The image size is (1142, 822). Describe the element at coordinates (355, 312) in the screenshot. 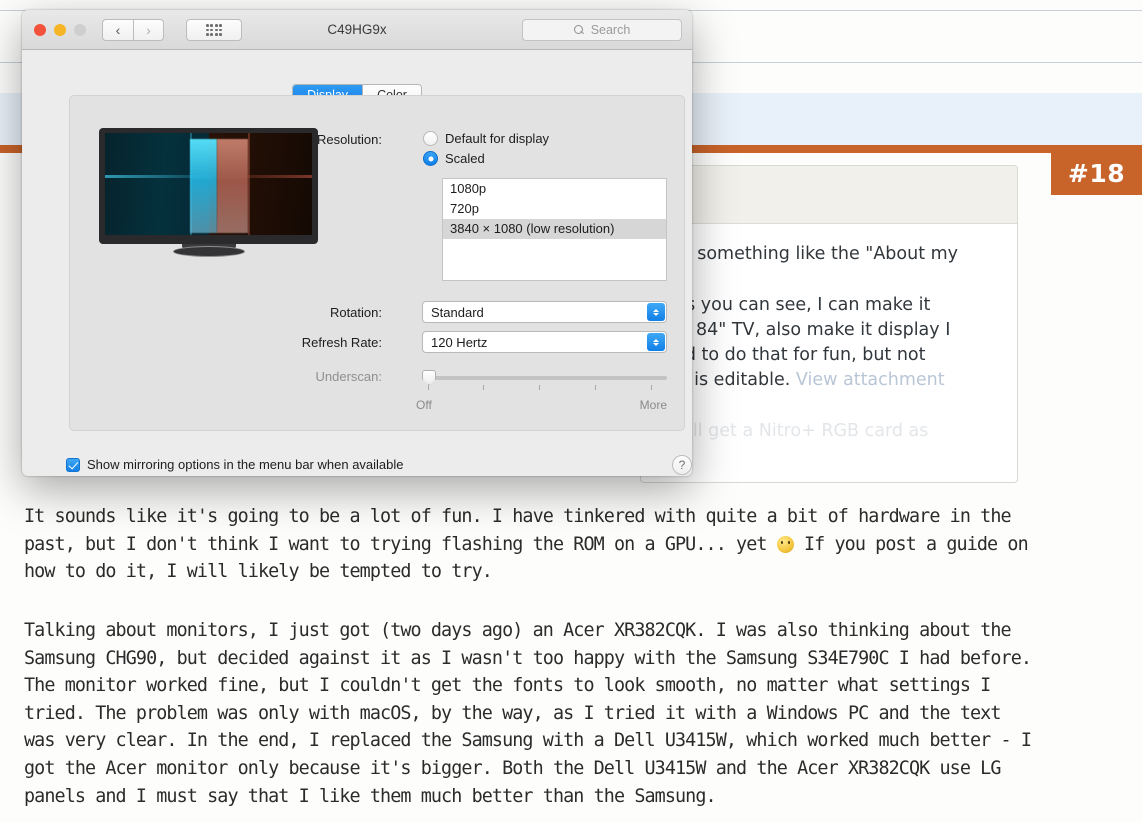

I see `rotation-label: Rotation:` at that location.